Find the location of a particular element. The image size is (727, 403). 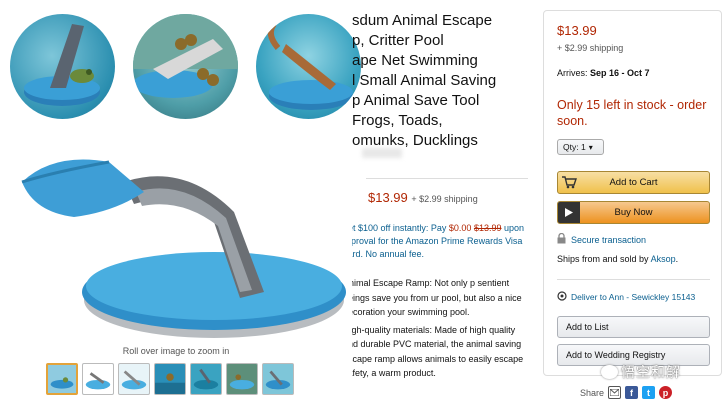

stock-status: Only 15 left in stock - order soon. is located at coordinates (632, 113).